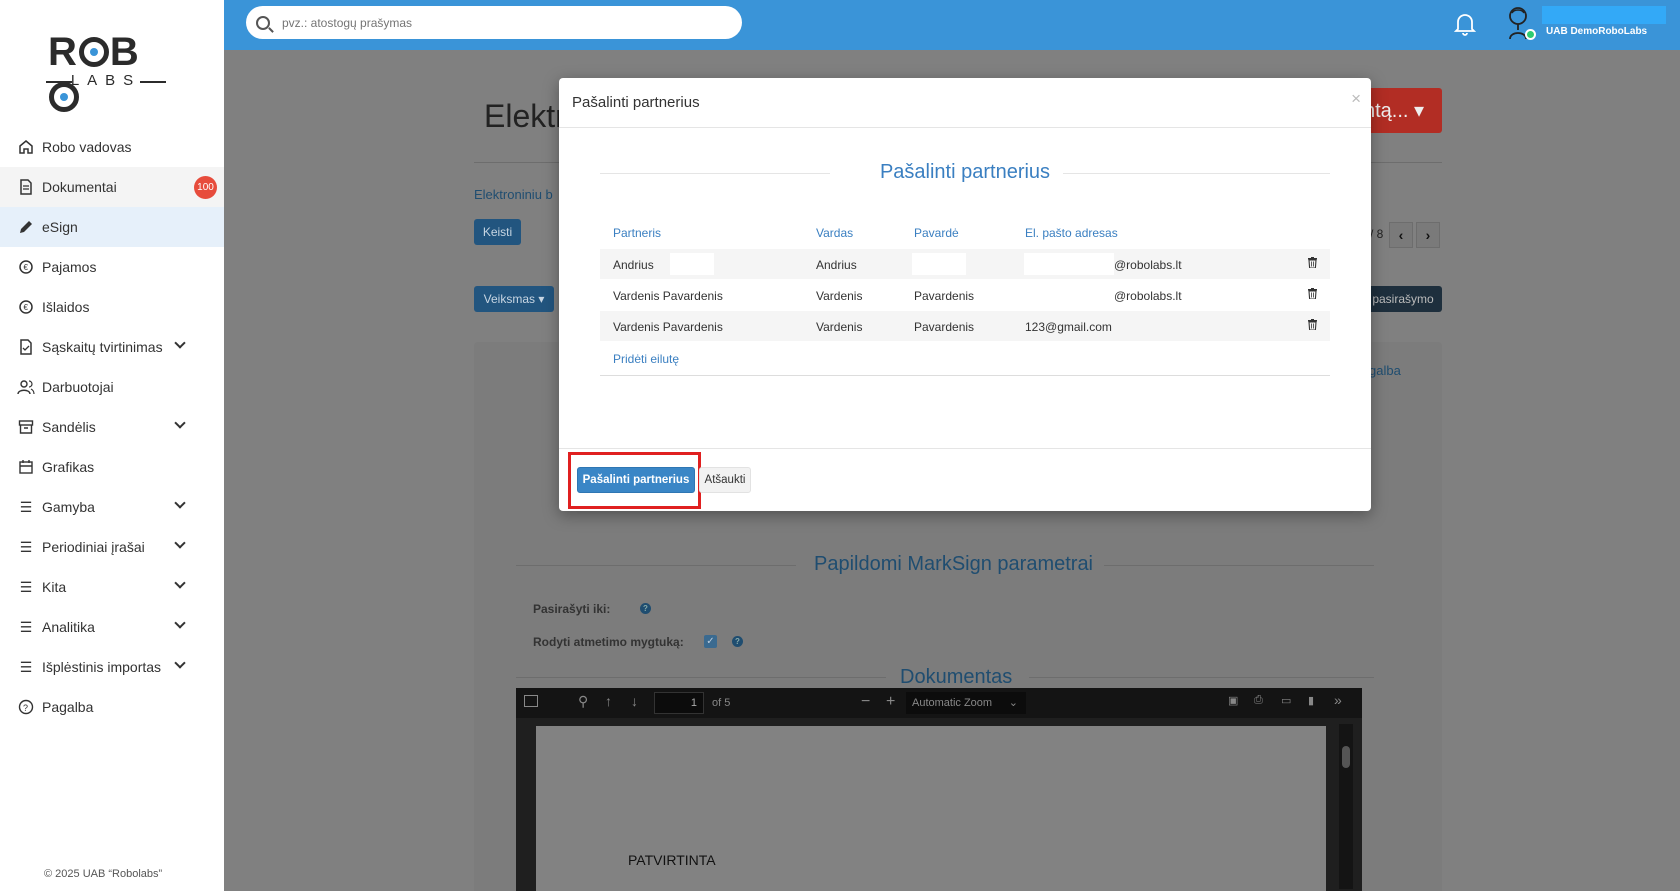 The width and height of the screenshot is (1680, 891). What do you see at coordinates (112, 267) in the screenshot?
I see `sidebar-item-pajamos: € Pajamos` at bounding box center [112, 267].